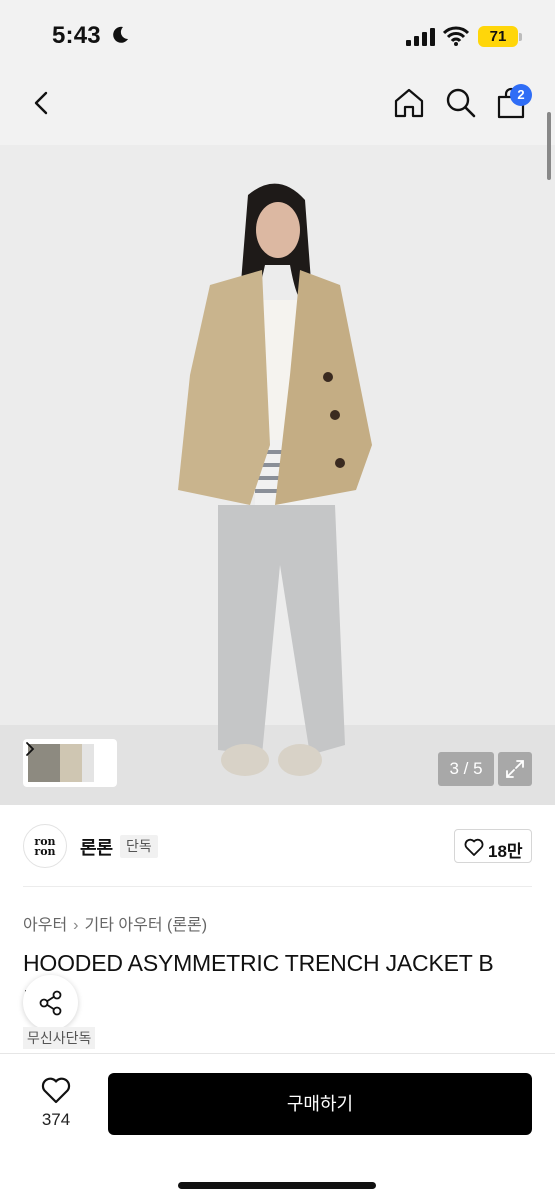 The height and width of the screenshot is (1200, 555). What do you see at coordinates (139, 846) in the screenshot?
I see `exclusive-badge: 단독` at bounding box center [139, 846].